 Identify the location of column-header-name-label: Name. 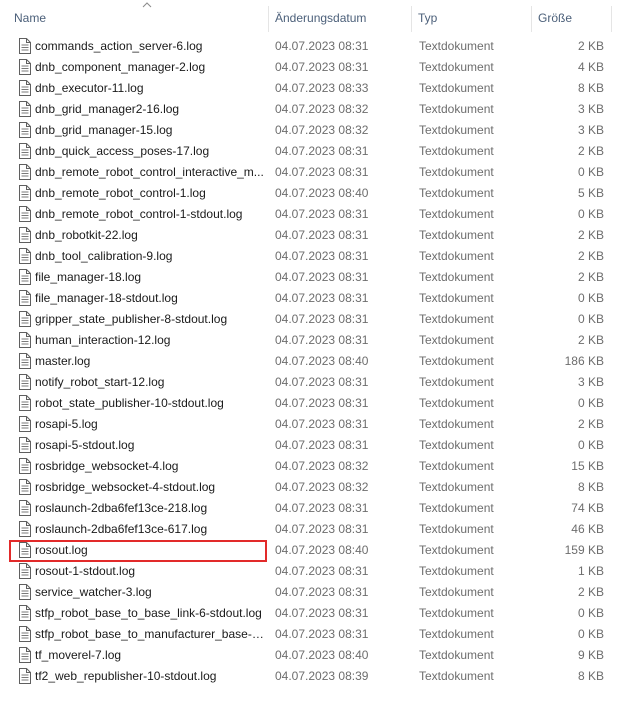
(30, 18).